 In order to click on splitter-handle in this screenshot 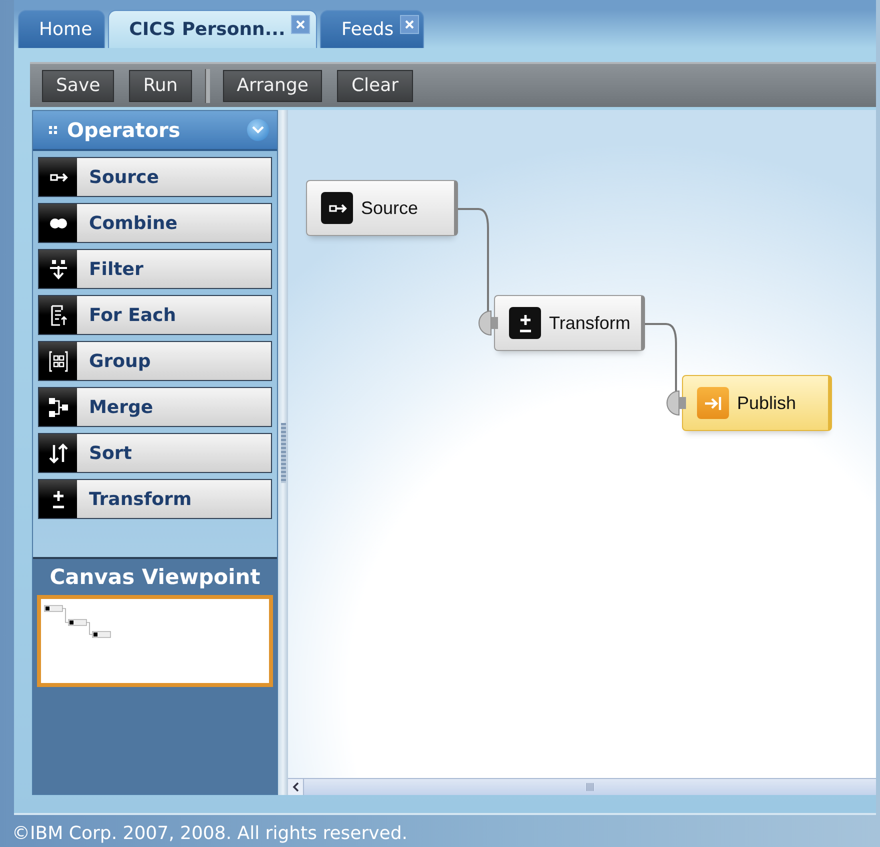, I will do `click(283, 452)`.